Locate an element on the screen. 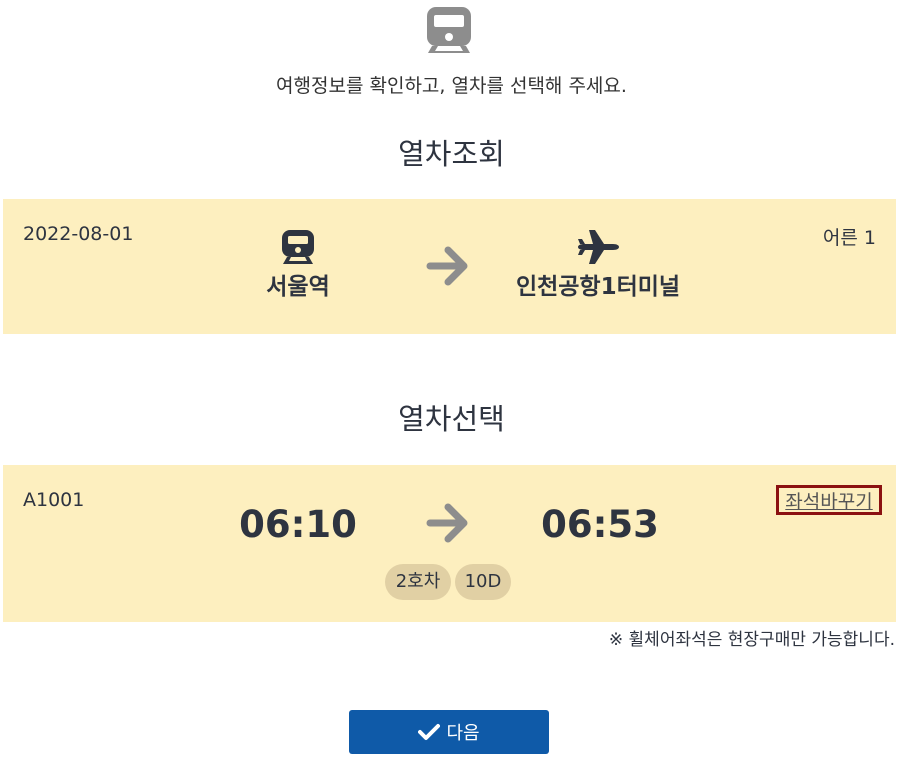 This screenshot has width=903, height=759. lookup-section-title: 열차조회 is located at coordinates (451, 154).